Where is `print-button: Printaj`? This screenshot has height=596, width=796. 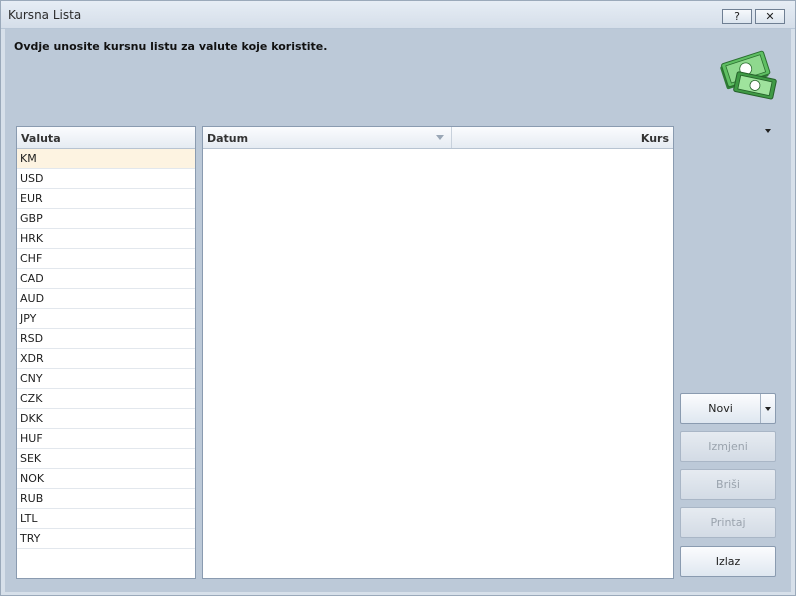 print-button: Printaj is located at coordinates (728, 522).